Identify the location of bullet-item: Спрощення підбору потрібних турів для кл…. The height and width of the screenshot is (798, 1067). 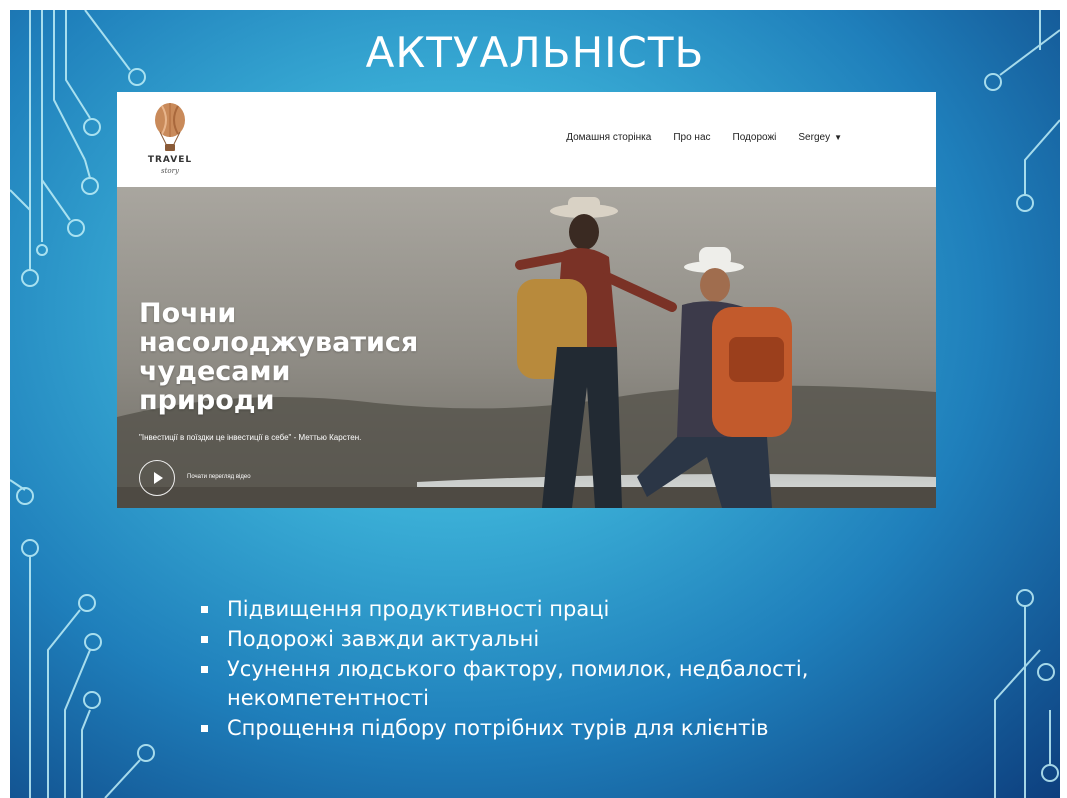
(555, 728).